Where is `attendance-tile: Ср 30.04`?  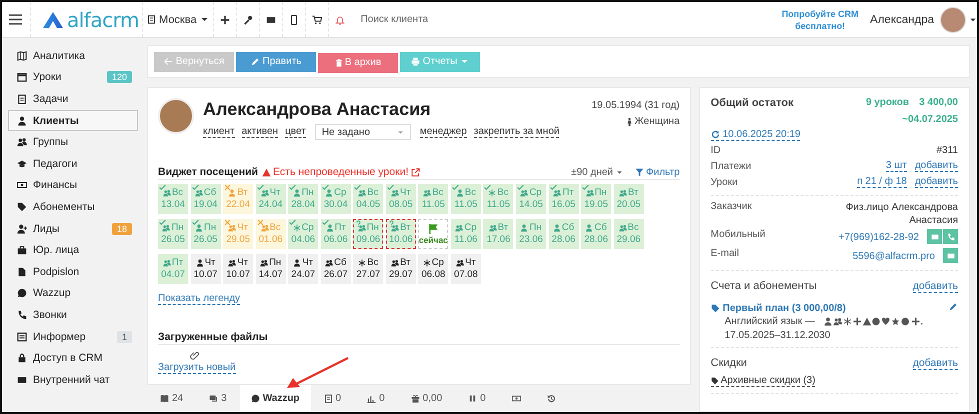
attendance-tile: Ср 30.04 is located at coordinates (335, 199).